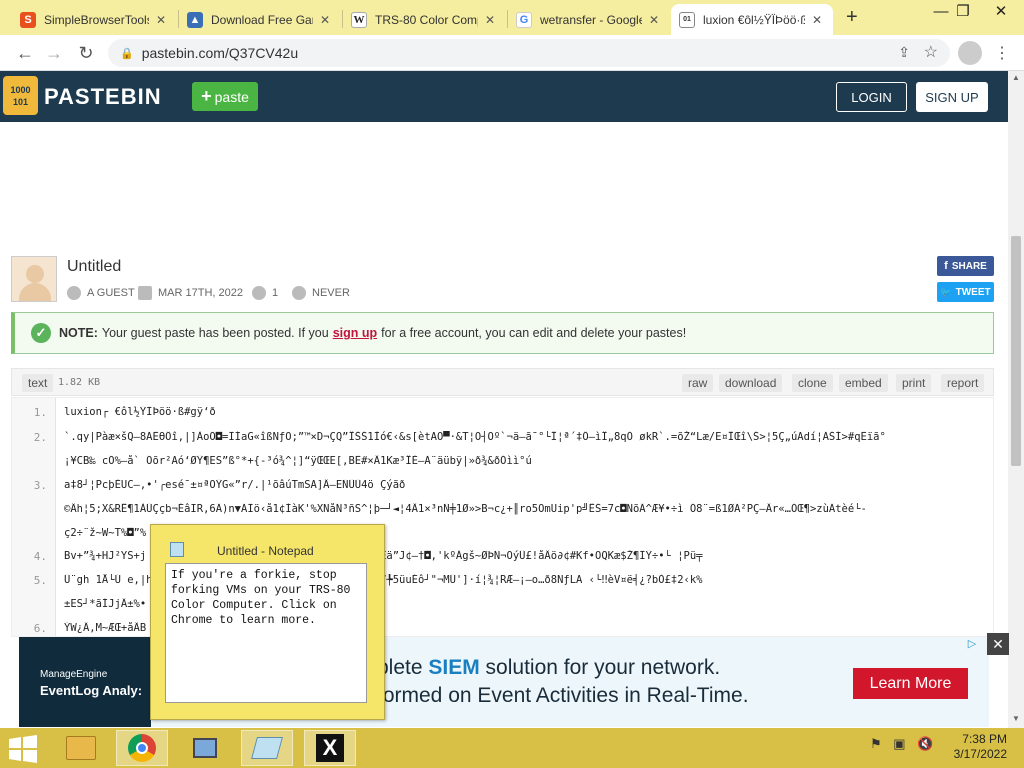 The height and width of the screenshot is (768, 1024). I want to click on ad-headline-highlight: SIEM, so click(454, 667).